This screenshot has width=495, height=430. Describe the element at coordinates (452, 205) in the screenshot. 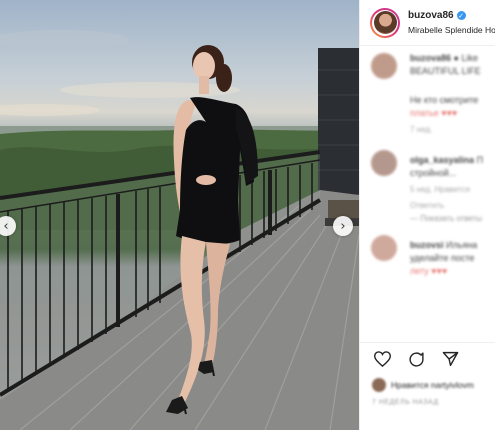

I see `reply-link: Ответить` at that location.